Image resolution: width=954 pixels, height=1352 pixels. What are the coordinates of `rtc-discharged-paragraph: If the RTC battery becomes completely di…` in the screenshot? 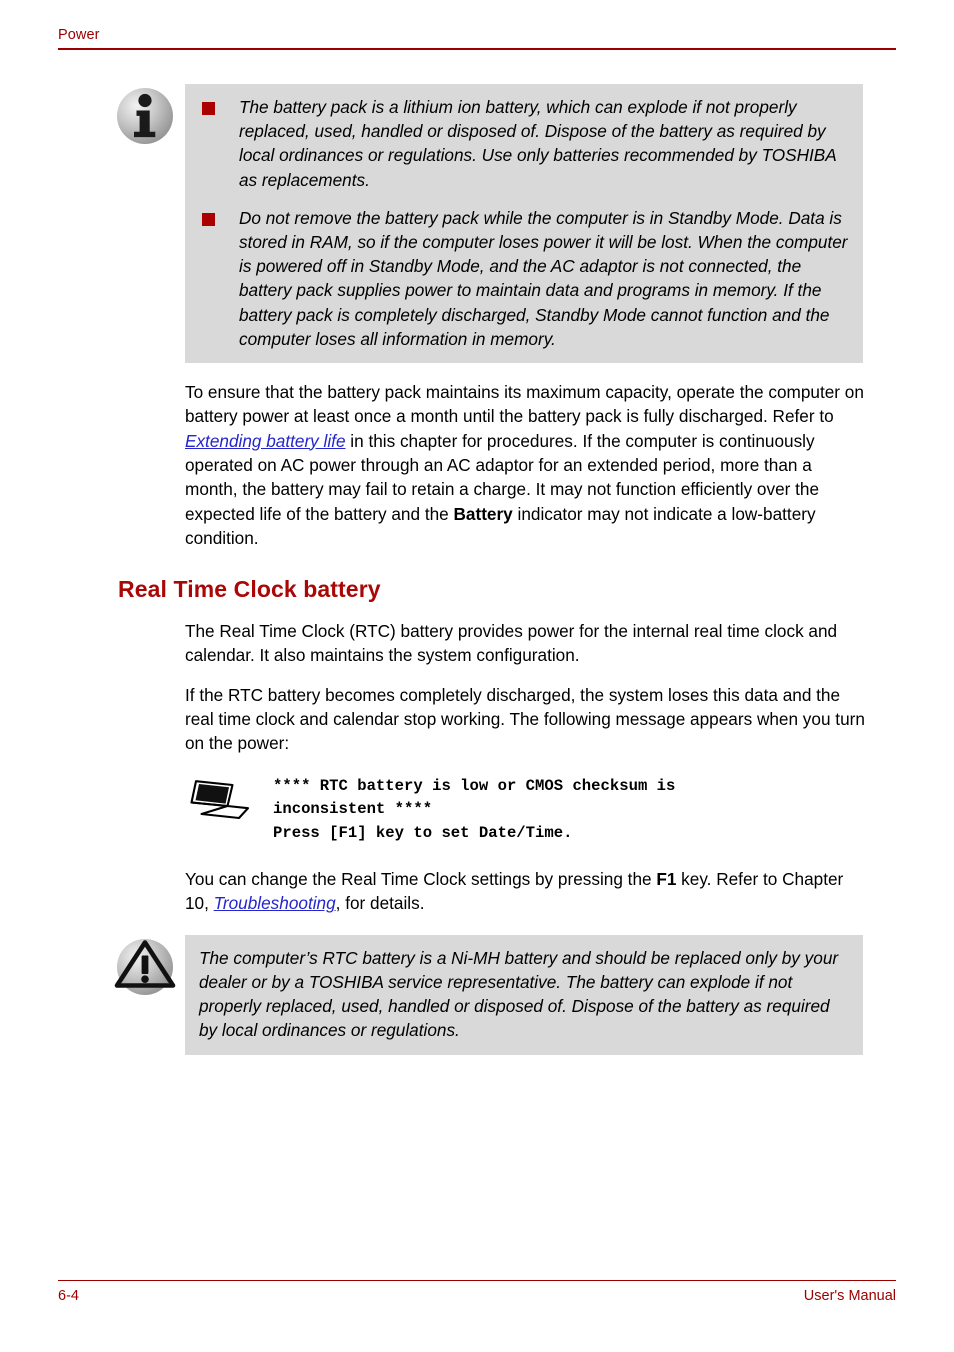 It's located at (525, 719).